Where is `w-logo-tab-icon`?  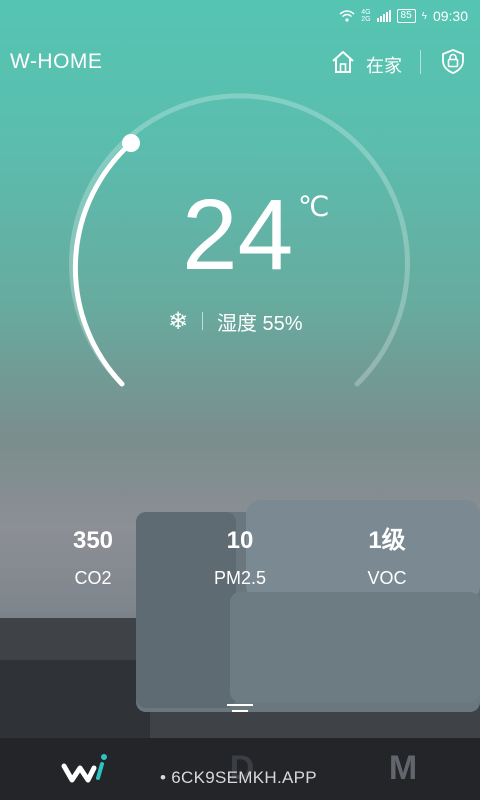
w-logo-tab-icon is located at coordinates (88, 768).